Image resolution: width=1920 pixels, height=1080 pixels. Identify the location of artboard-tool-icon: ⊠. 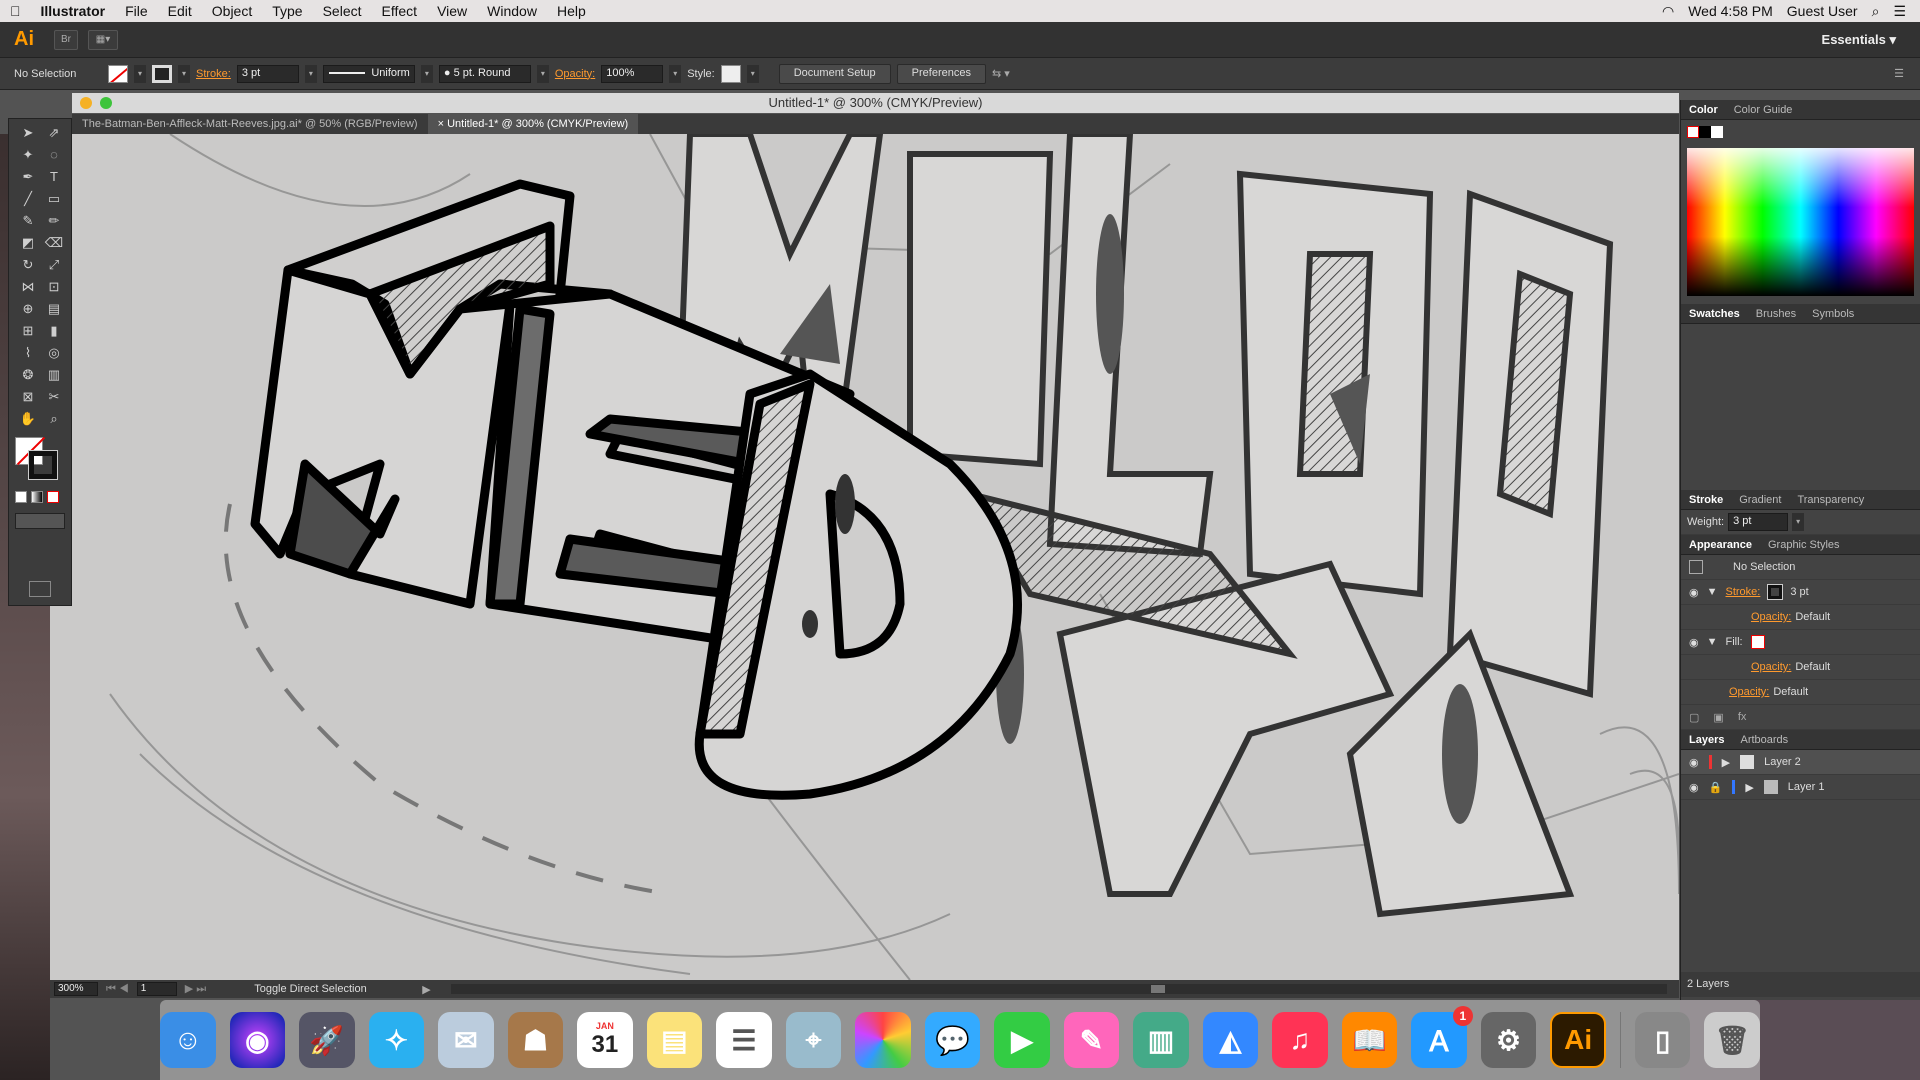
(28, 397).